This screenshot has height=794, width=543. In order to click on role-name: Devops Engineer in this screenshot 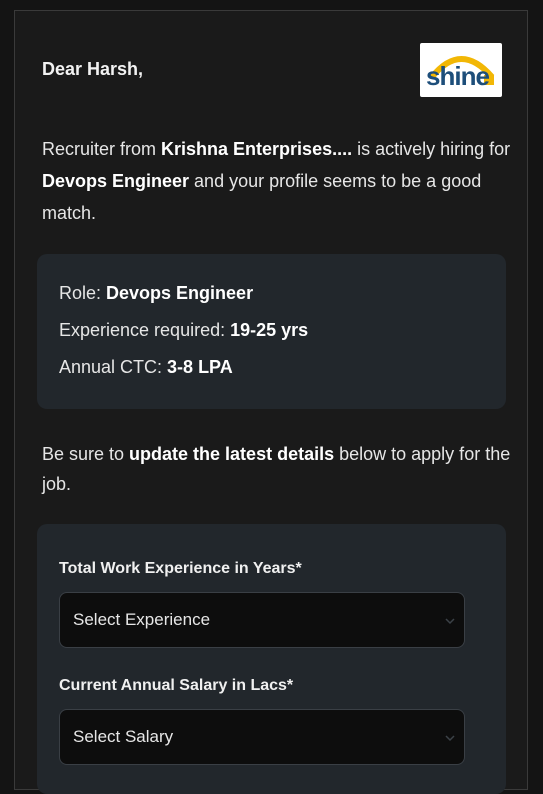, I will do `click(116, 181)`.